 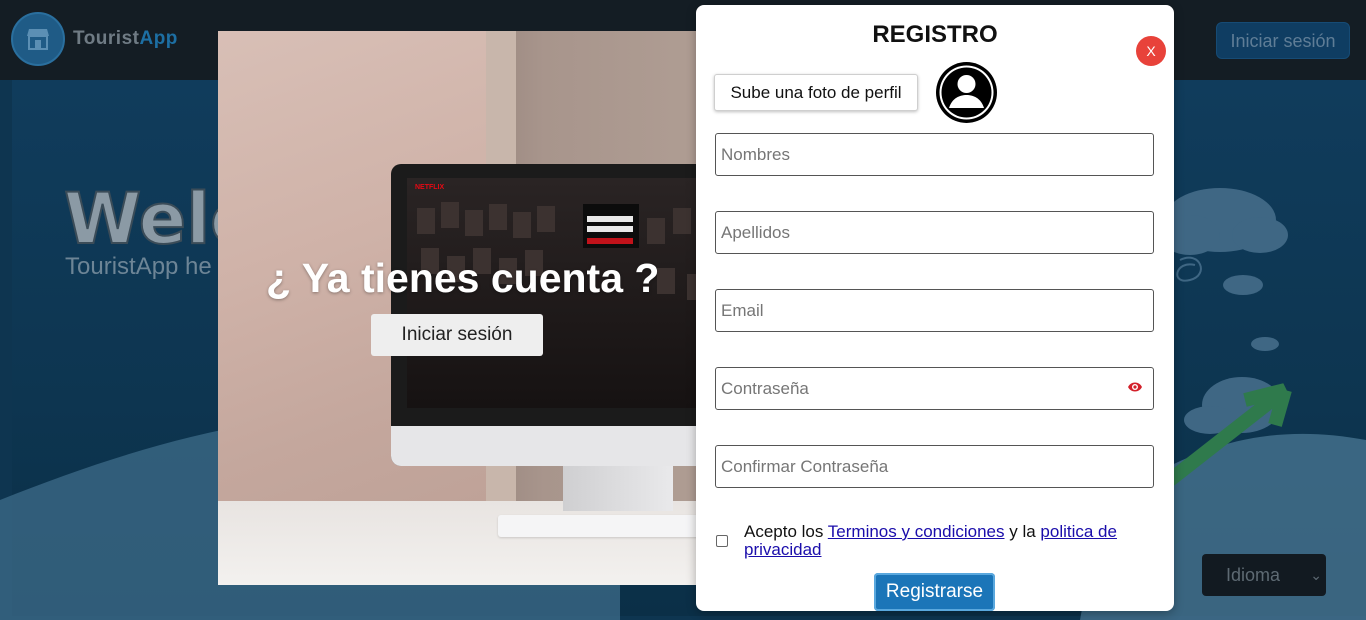 What do you see at coordinates (786, 531) in the screenshot?
I see `terms-prefix: Acepto los` at bounding box center [786, 531].